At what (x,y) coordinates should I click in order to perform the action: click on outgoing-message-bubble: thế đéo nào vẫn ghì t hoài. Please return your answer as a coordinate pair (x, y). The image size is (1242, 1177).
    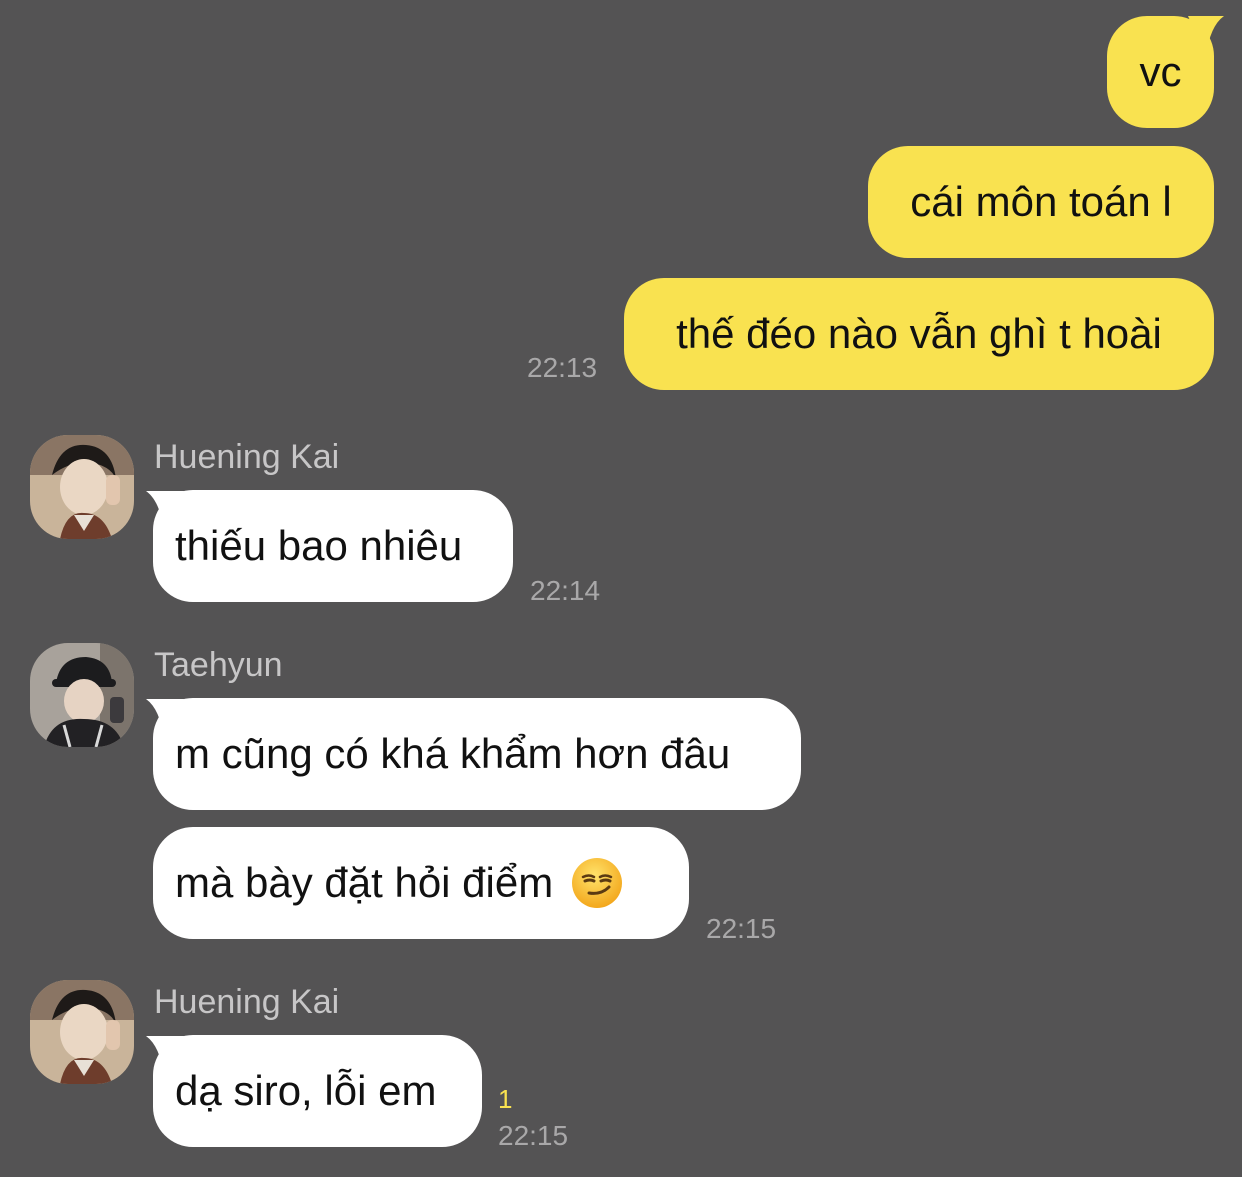
    Looking at the image, I should click on (919, 334).